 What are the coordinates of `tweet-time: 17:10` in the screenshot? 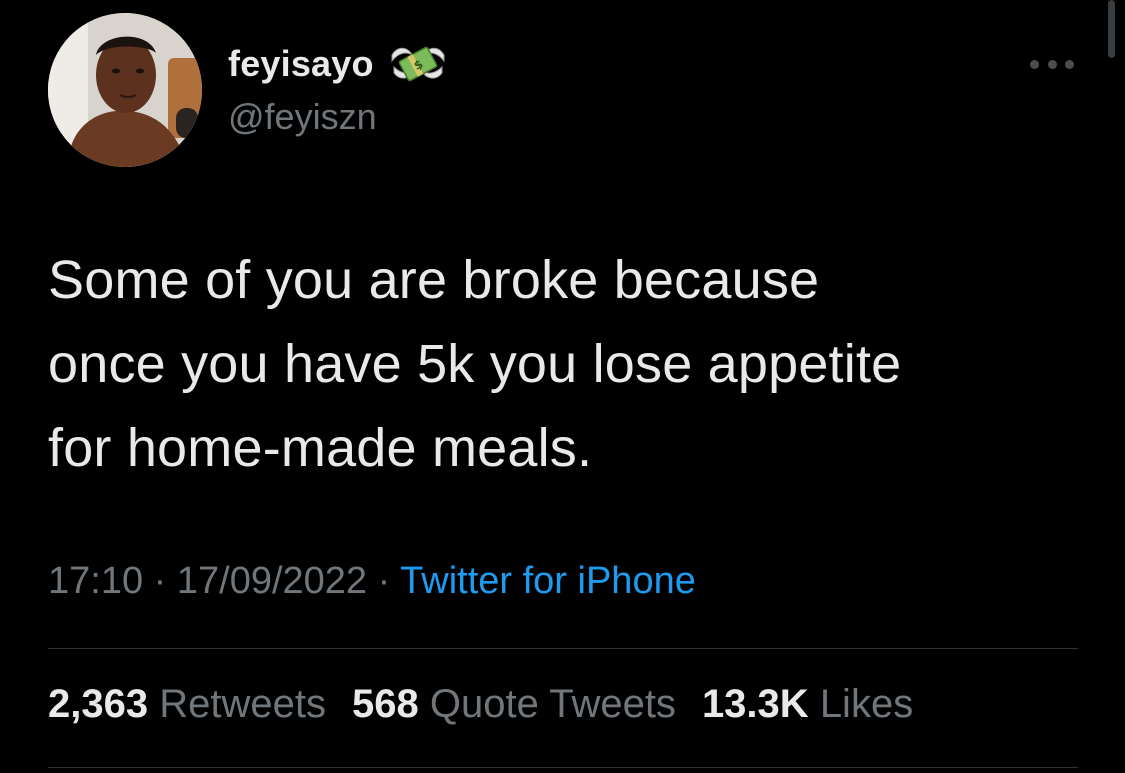 It's located at (95, 581).